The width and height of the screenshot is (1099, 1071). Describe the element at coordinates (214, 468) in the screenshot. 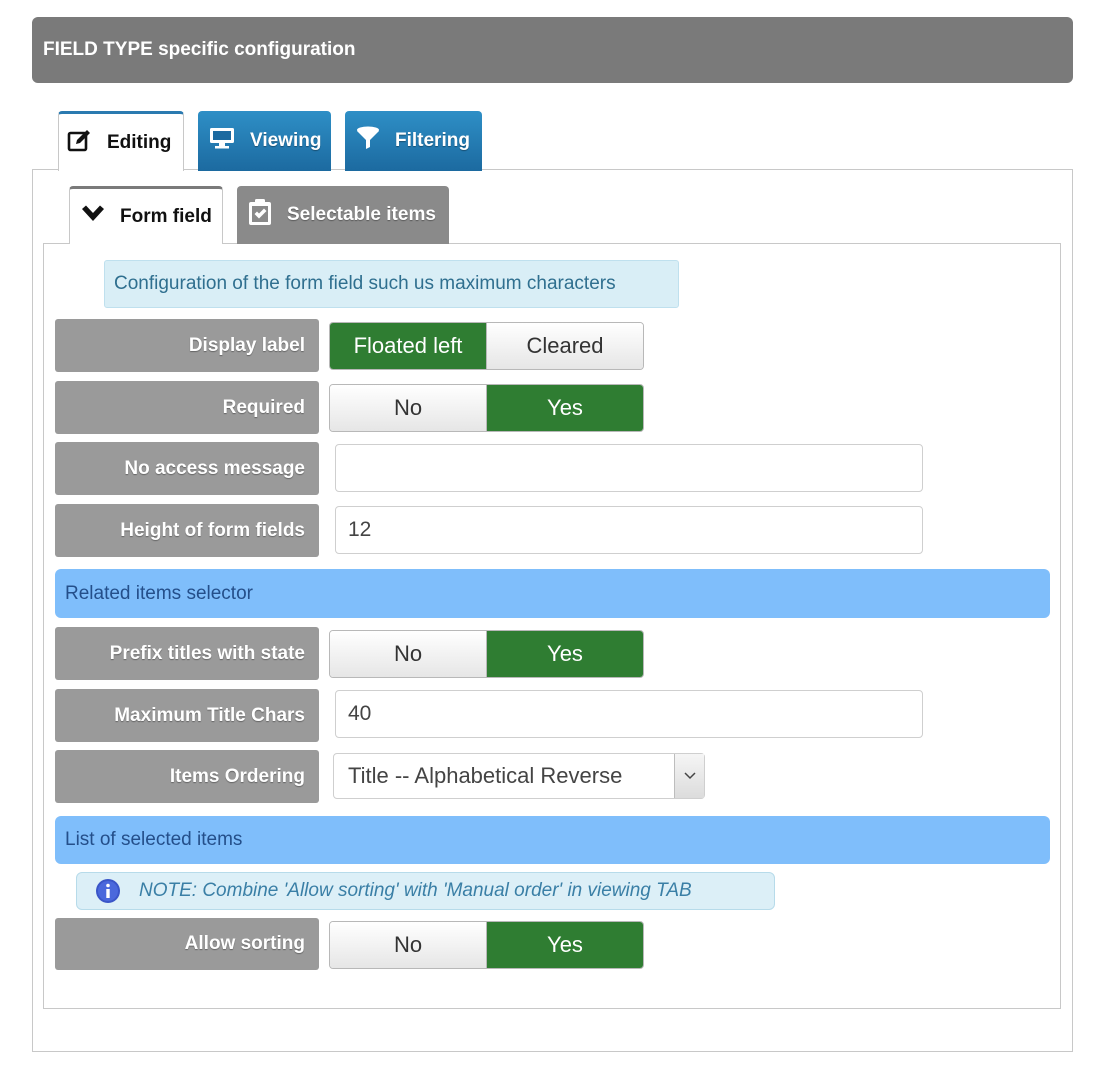

I see `label-text: No access message` at that location.